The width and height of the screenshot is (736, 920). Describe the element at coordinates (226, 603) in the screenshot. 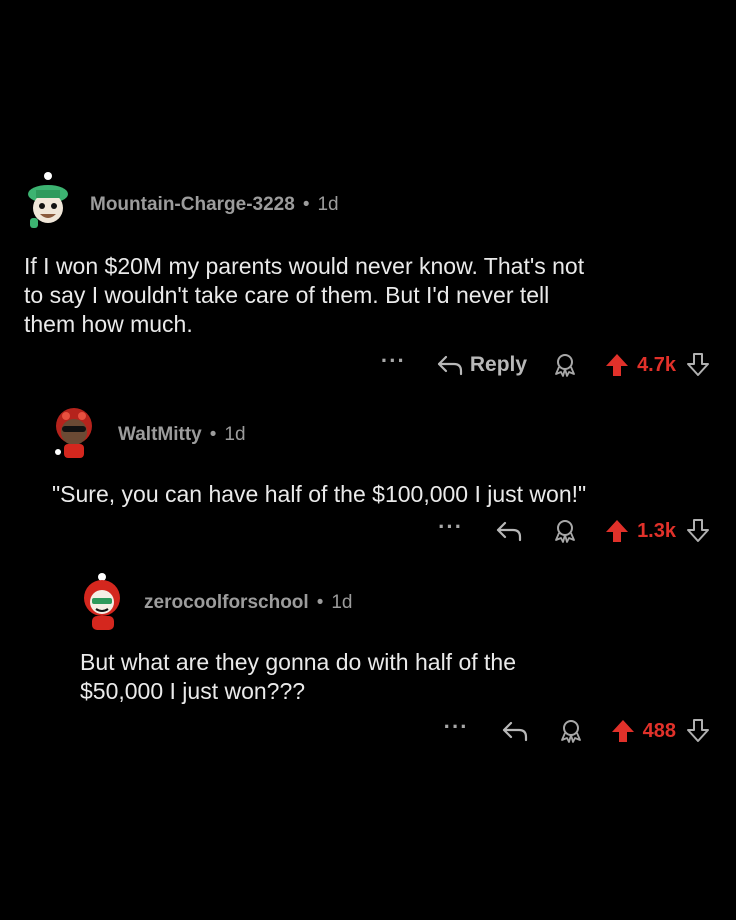

I see `author-name: zerocoolforschool` at that location.